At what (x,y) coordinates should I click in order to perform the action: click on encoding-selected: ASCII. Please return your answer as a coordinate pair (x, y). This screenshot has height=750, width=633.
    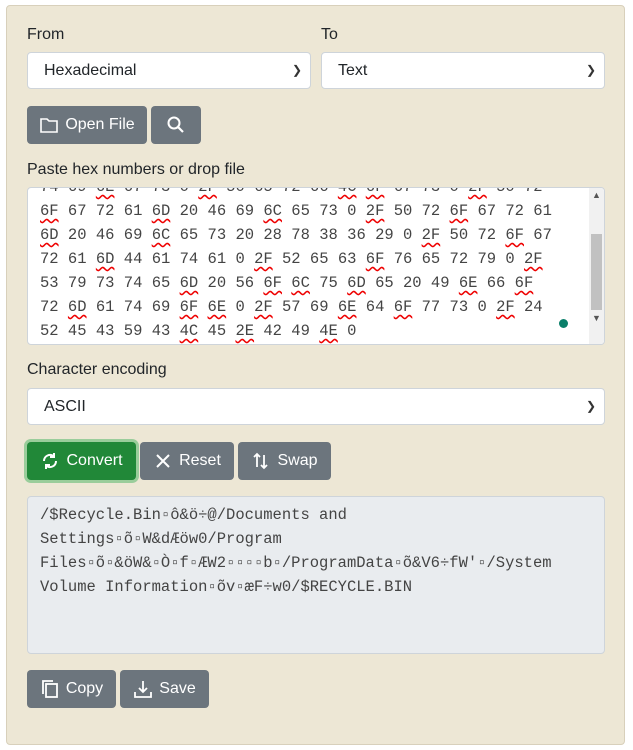
    Looking at the image, I should click on (65, 406).